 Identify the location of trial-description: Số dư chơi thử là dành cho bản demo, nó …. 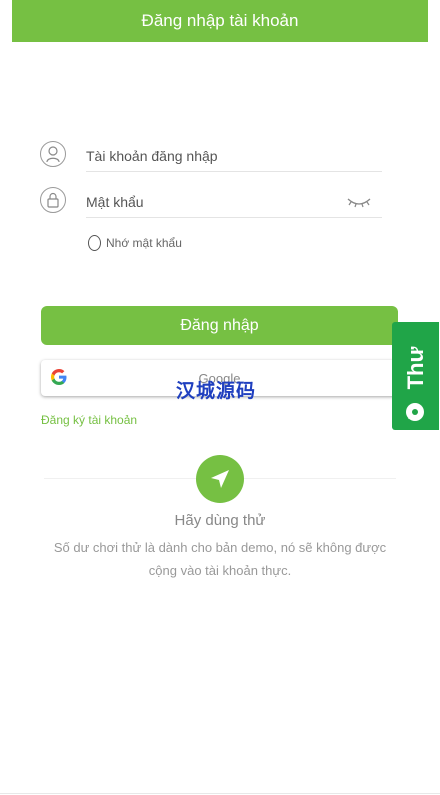
(220, 559).